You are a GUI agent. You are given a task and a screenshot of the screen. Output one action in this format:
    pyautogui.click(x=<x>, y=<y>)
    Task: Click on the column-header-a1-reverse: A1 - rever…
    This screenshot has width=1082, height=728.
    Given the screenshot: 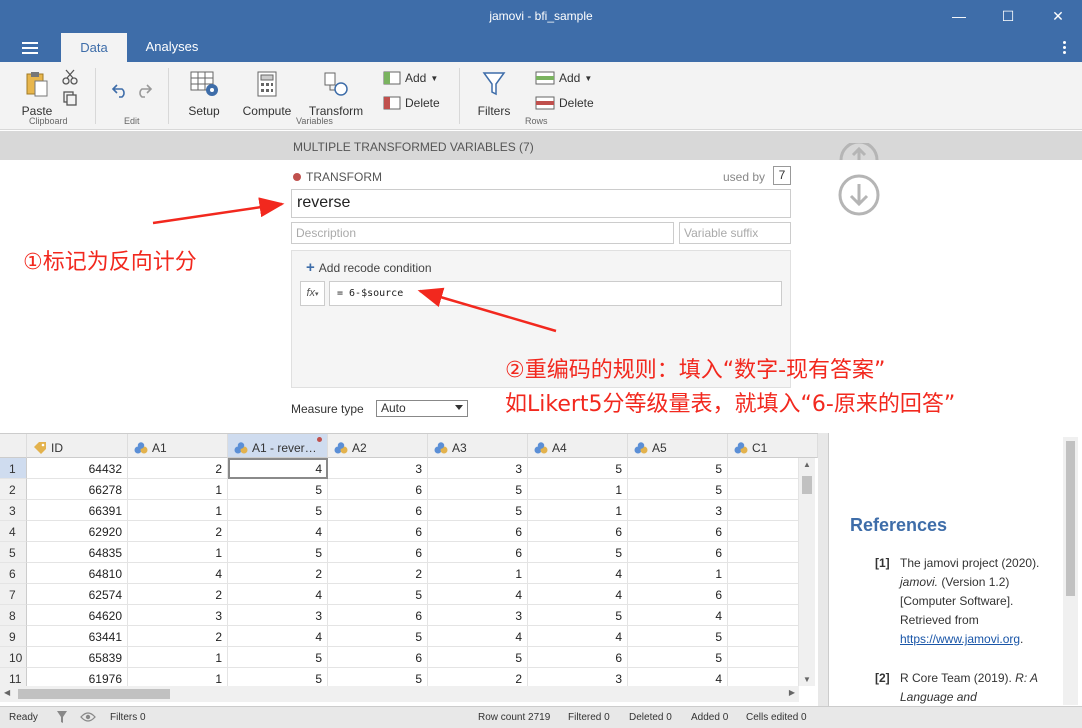 What is the action you would take?
    pyautogui.click(x=278, y=446)
    